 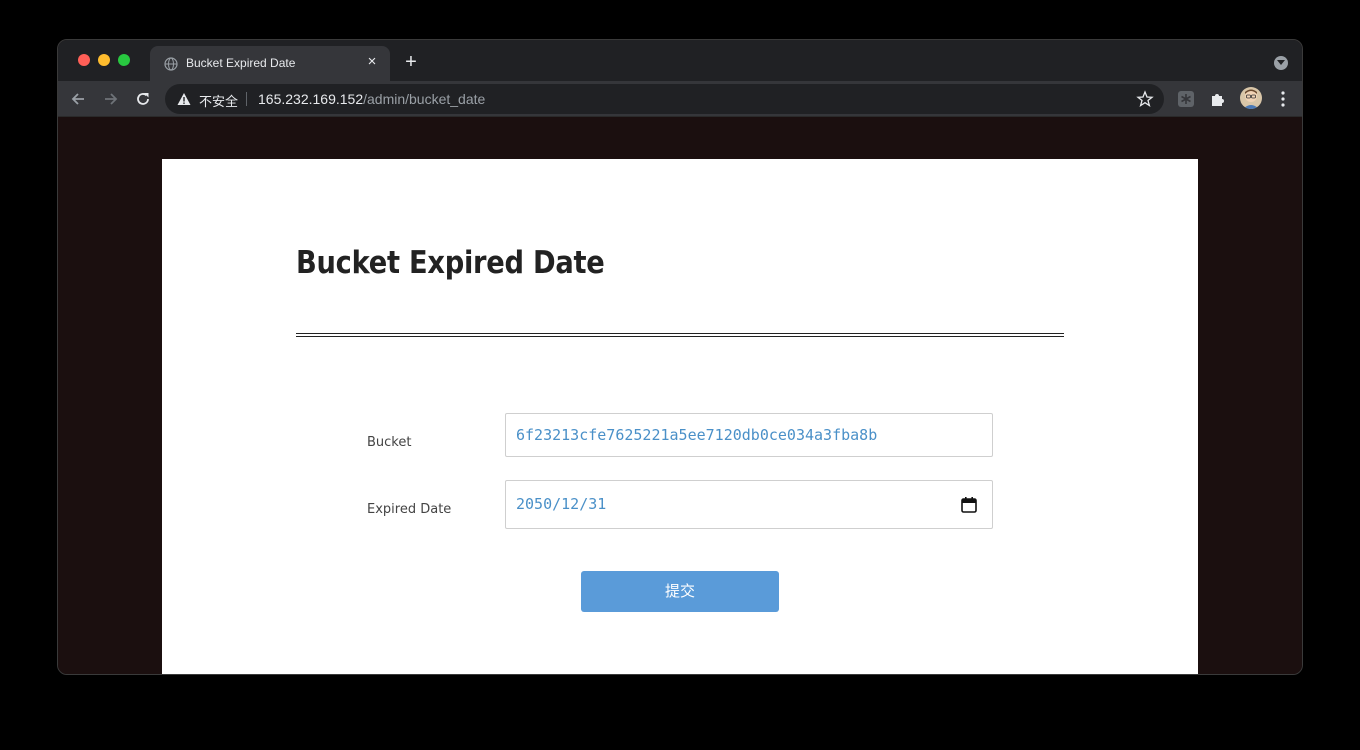 What do you see at coordinates (246, 99) in the screenshot?
I see `address-divider` at bounding box center [246, 99].